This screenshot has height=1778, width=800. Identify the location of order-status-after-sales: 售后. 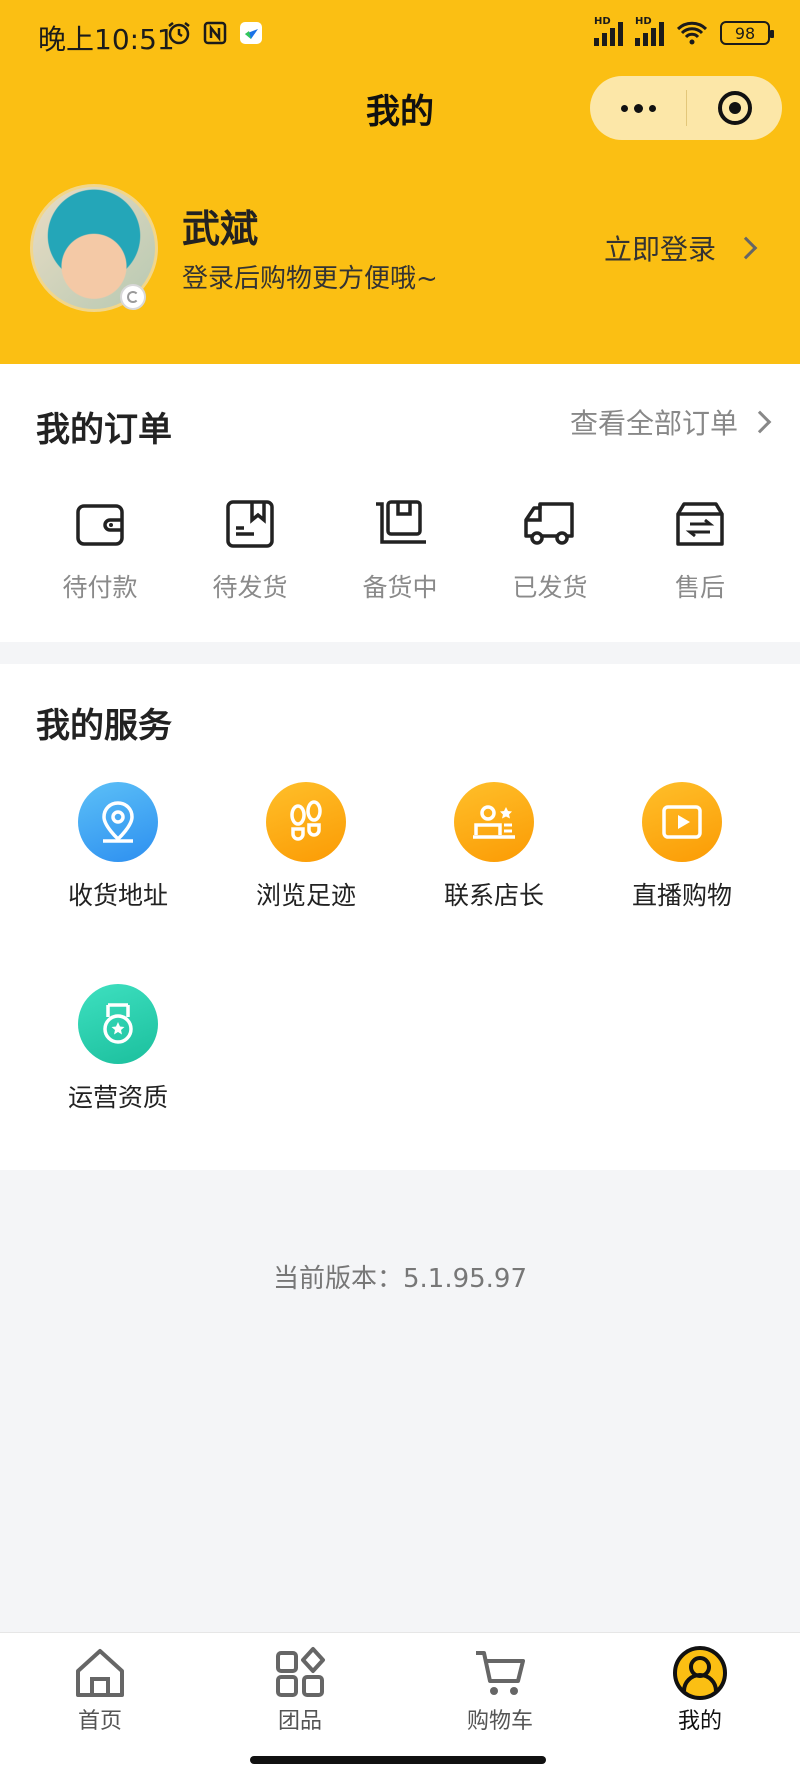
(700, 549).